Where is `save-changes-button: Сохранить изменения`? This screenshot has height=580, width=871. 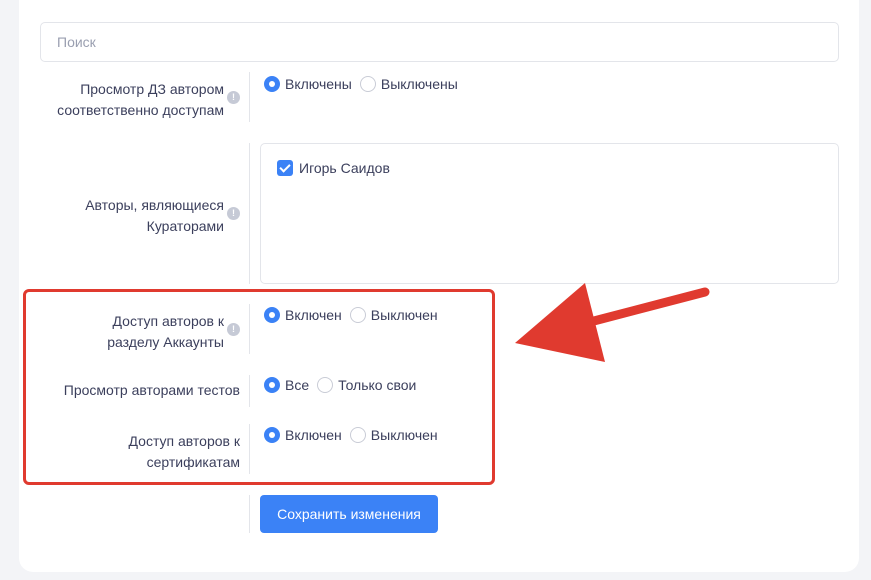
save-changes-button: Сохранить изменения is located at coordinates (349, 514).